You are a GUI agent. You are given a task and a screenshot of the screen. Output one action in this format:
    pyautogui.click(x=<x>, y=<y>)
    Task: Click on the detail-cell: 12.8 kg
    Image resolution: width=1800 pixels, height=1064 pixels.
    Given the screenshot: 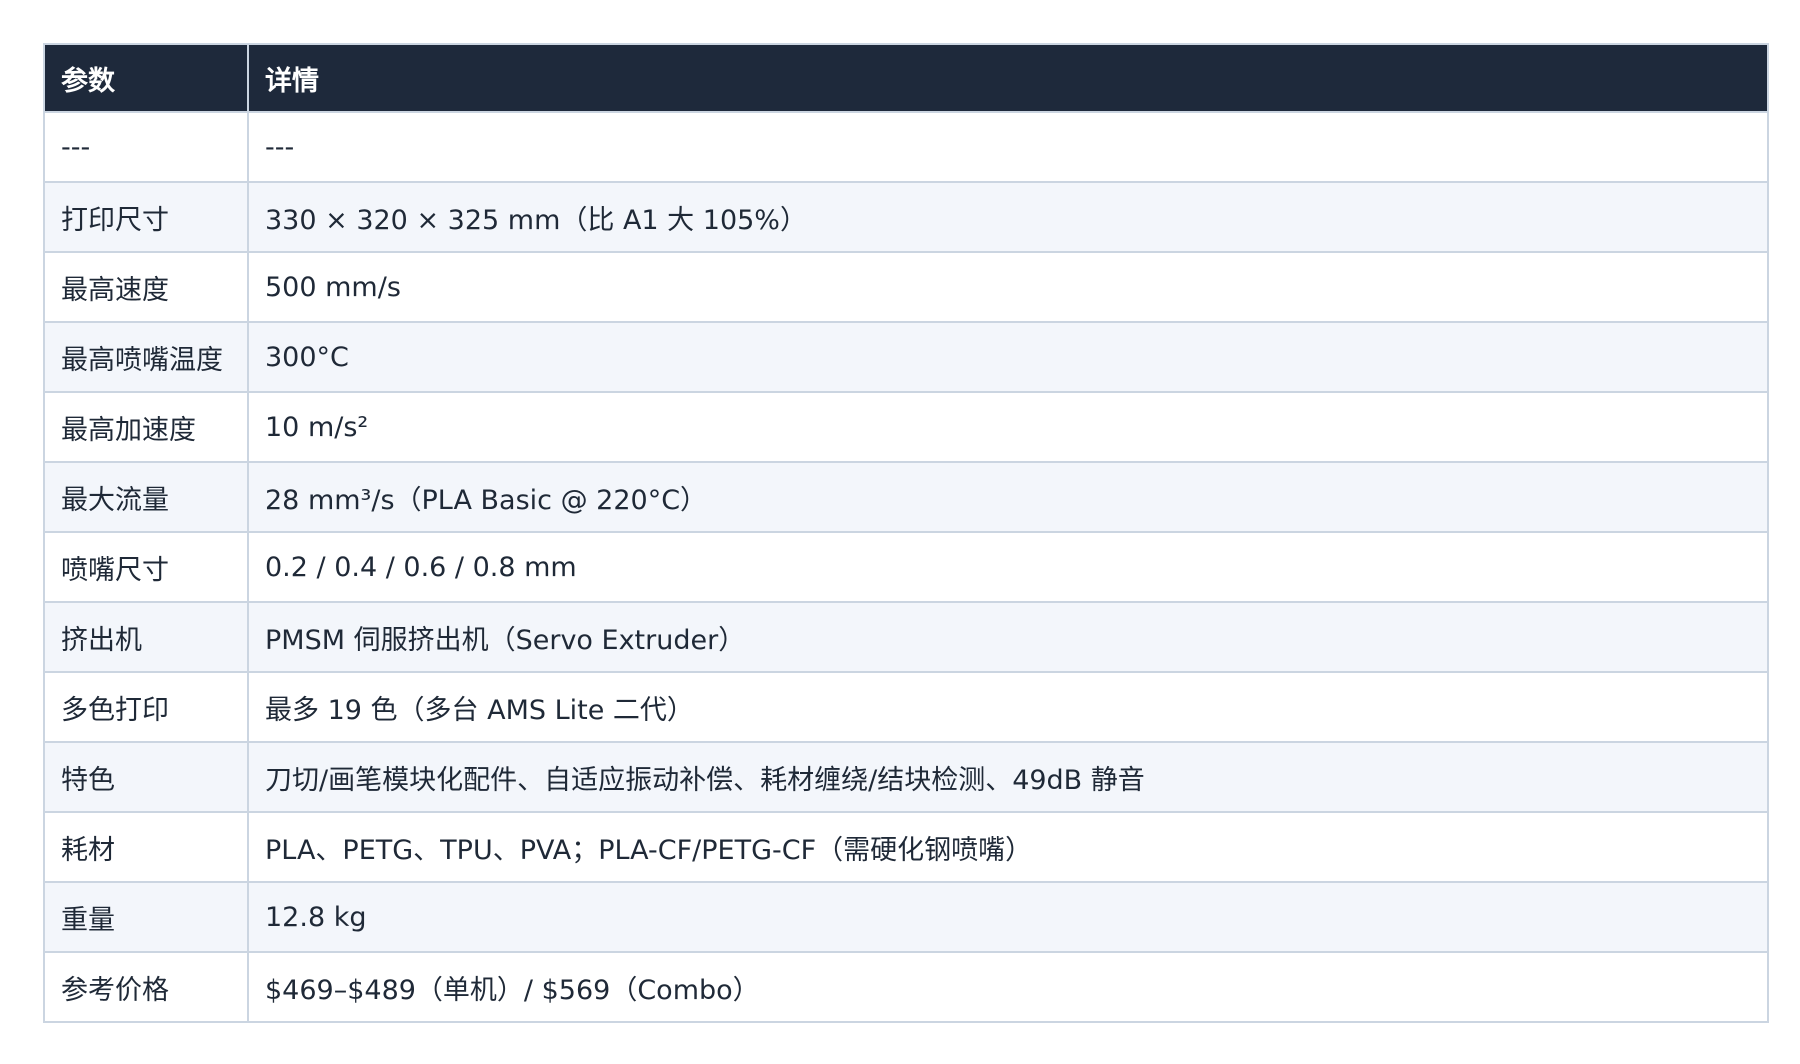 What is the action you would take?
    pyautogui.click(x=1008, y=917)
    